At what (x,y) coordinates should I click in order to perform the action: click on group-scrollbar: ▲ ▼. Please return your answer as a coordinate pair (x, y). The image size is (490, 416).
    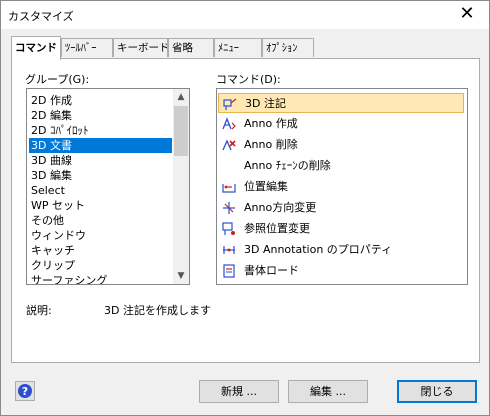
    Looking at the image, I should click on (181, 186).